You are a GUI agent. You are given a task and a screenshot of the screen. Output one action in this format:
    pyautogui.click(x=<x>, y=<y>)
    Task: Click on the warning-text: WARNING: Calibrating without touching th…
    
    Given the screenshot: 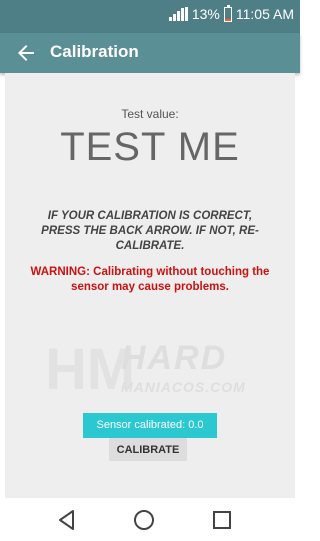 What is the action you would take?
    pyautogui.click(x=150, y=279)
    